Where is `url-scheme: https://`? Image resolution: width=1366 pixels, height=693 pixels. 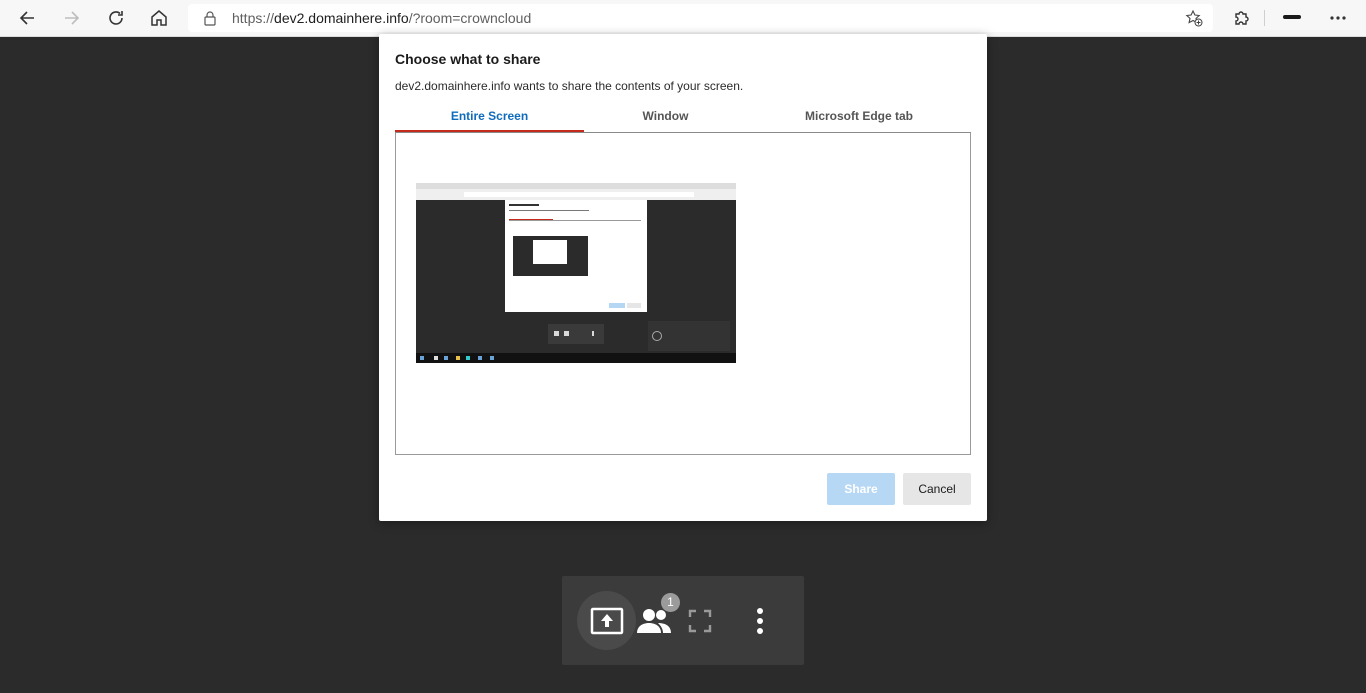
url-scheme: https:// is located at coordinates (253, 18).